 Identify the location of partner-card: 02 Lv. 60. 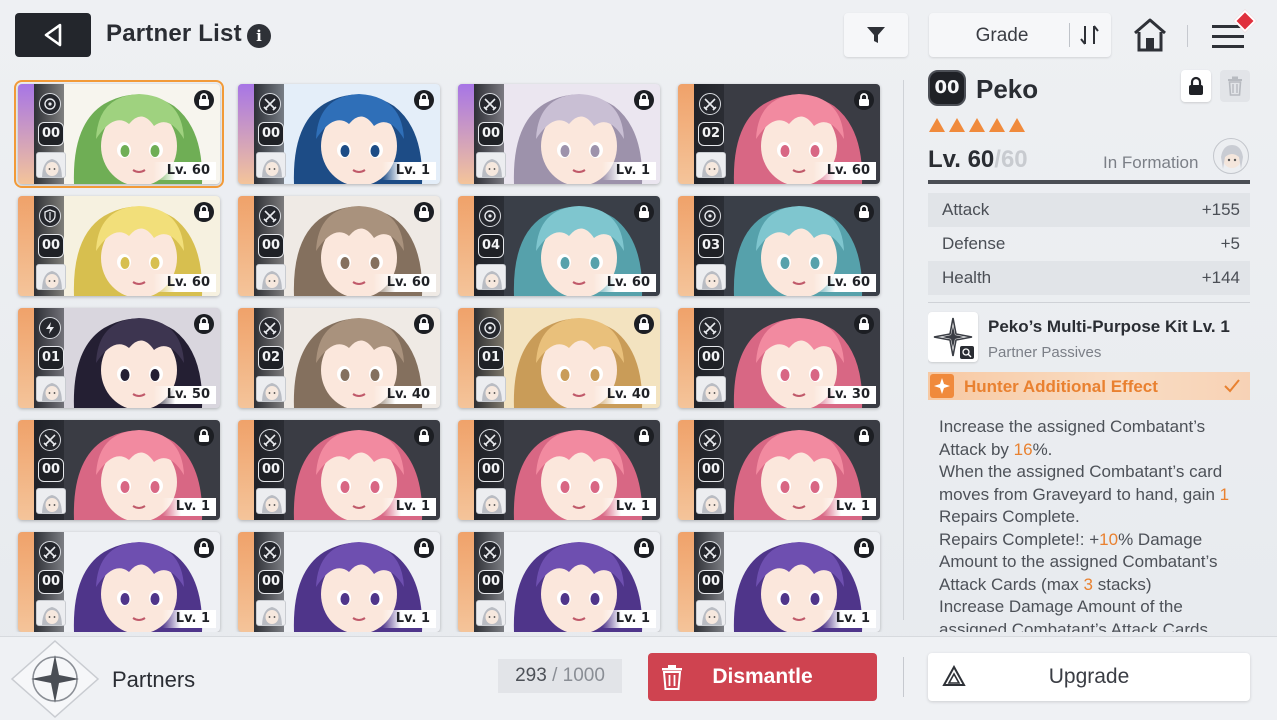
(779, 134).